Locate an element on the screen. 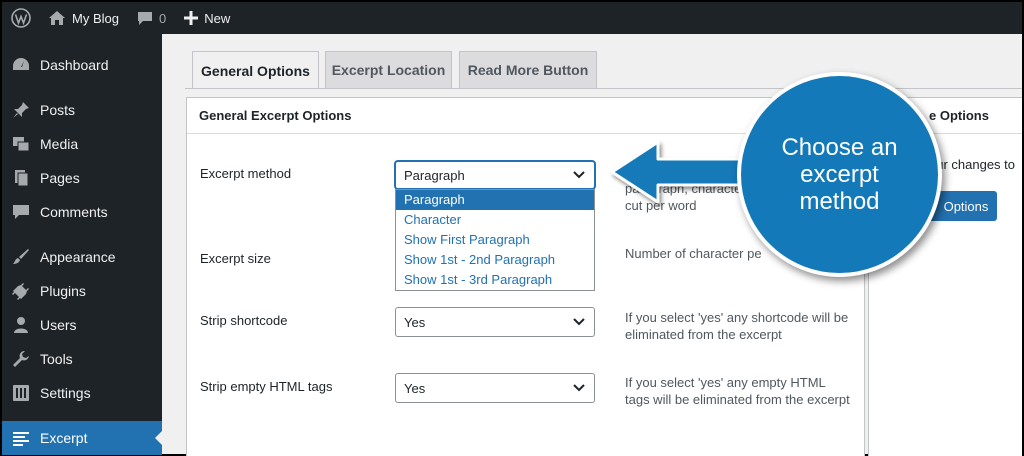  excerpt-method-label: Excerpt method is located at coordinates (246, 173).